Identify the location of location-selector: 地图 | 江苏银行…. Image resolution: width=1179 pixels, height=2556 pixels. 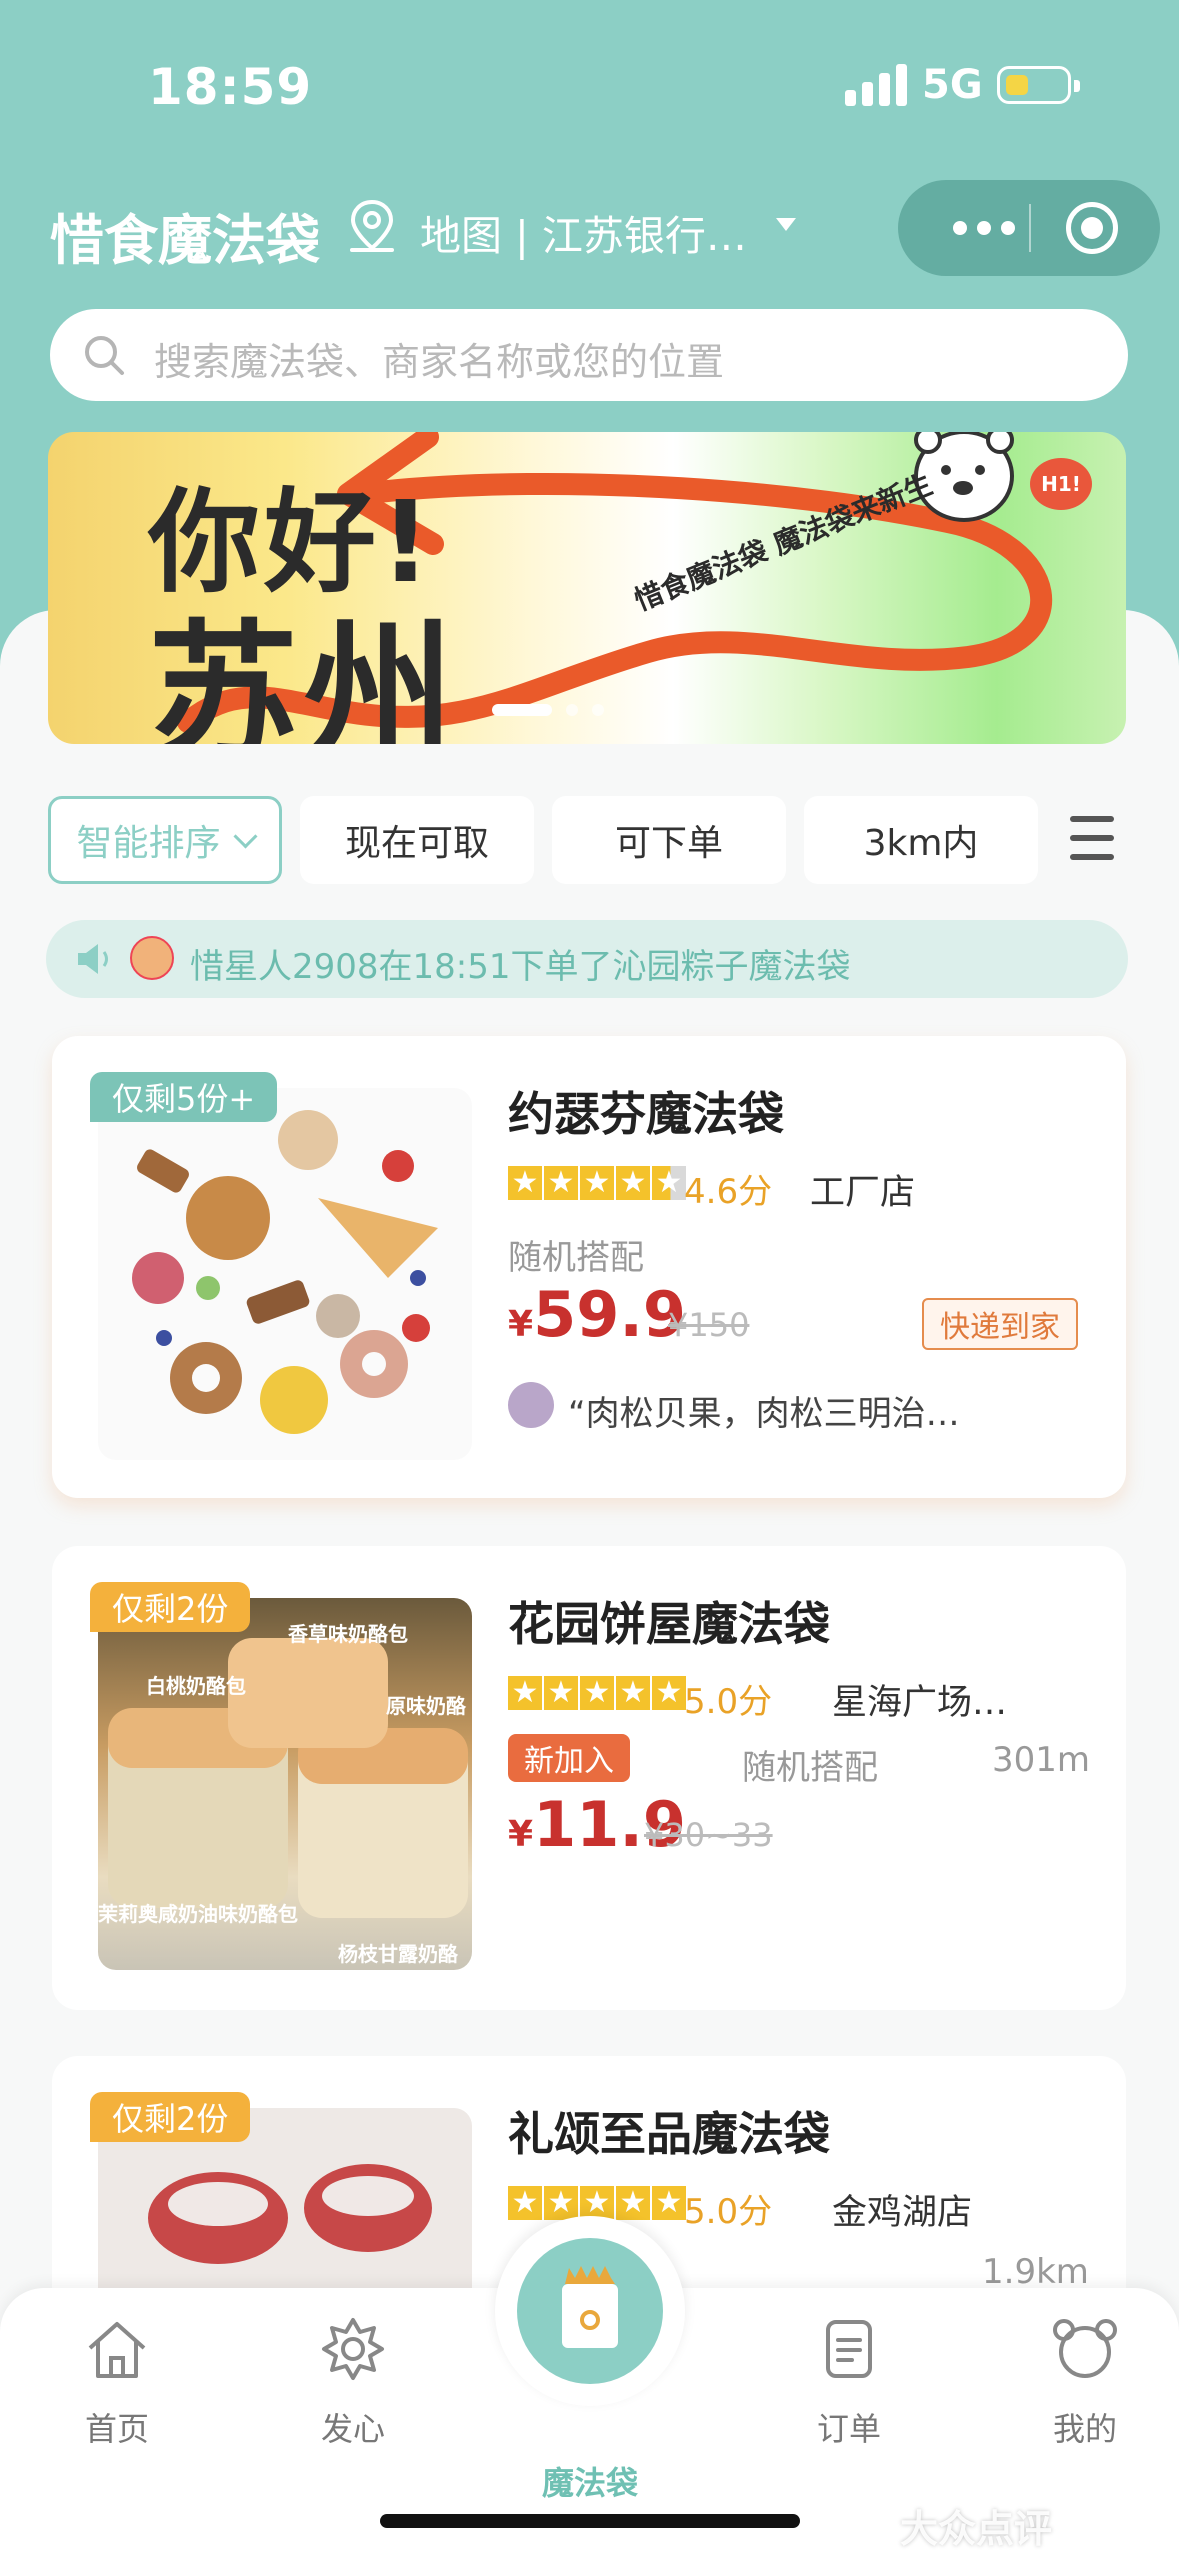
(583, 232).